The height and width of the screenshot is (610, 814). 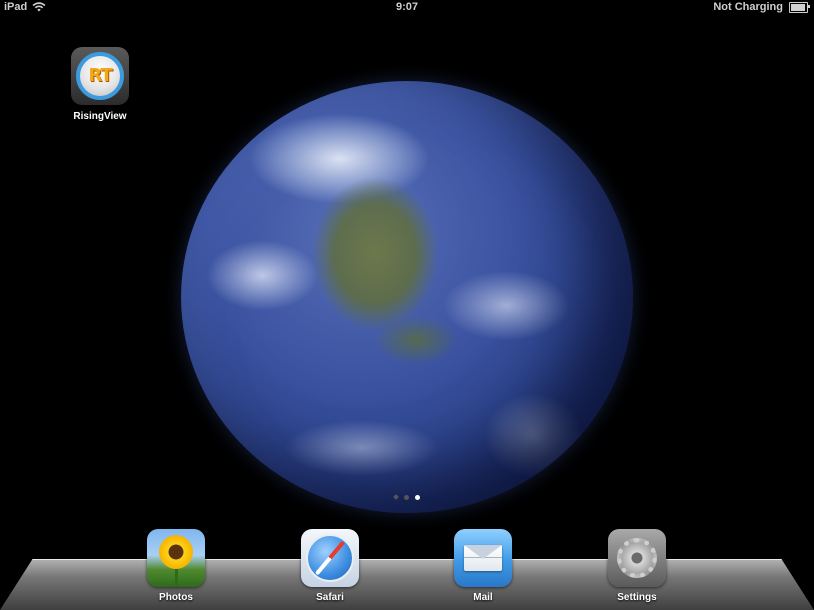 What do you see at coordinates (407, 584) in the screenshot?
I see `dock` at bounding box center [407, 584].